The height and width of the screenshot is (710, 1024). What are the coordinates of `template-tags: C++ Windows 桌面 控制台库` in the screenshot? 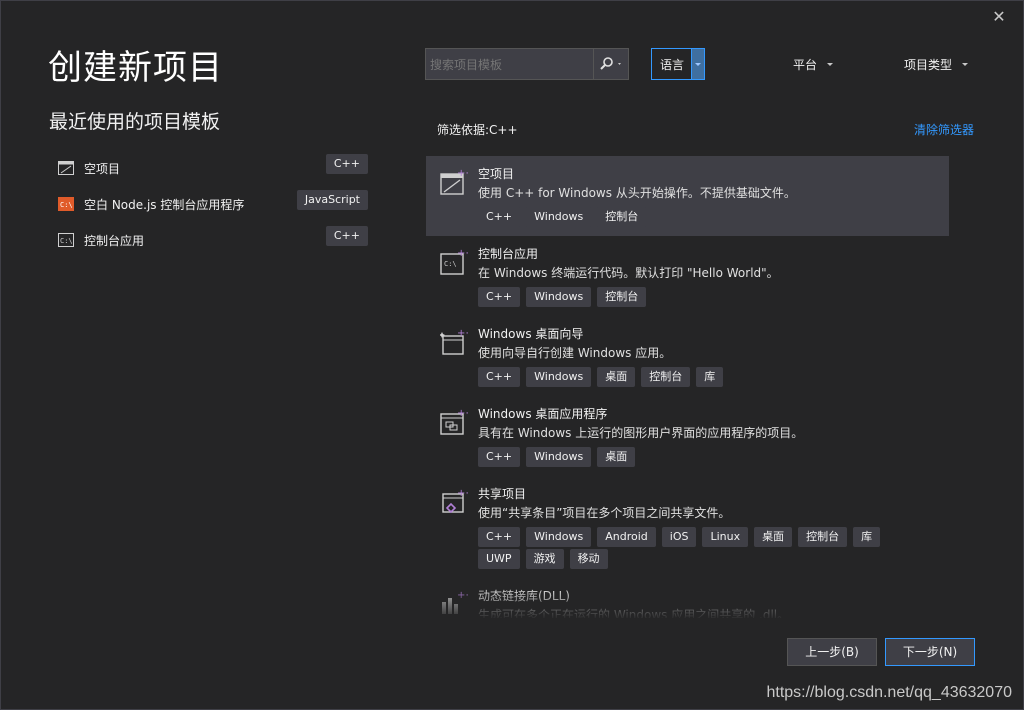 It's located at (603, 377).